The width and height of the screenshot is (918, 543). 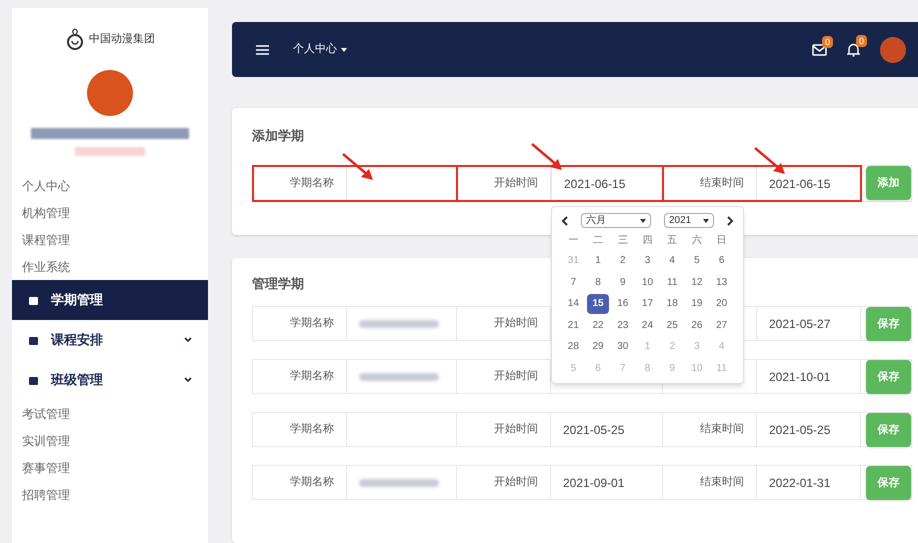 What do you see at coordinates (672, 241) in the screenshot?
I see `weekday-label: 五` at bounding box center [672, 241].